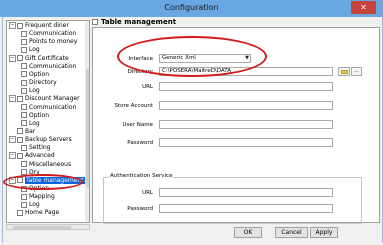  I want to click on panel-title: Table management, so click(139, 22).